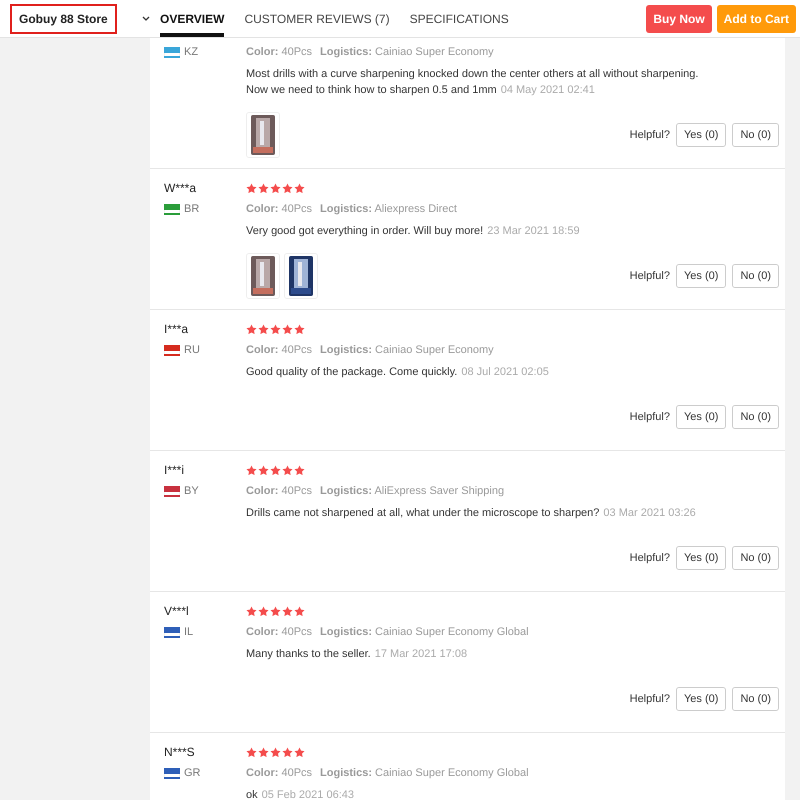 The height and width of the screenshot is (800, 800). What do you see at coordinates (679, 18) in the screenshot?
I see `buy-now-button: Buy Now` at bounding box center [679, 18].